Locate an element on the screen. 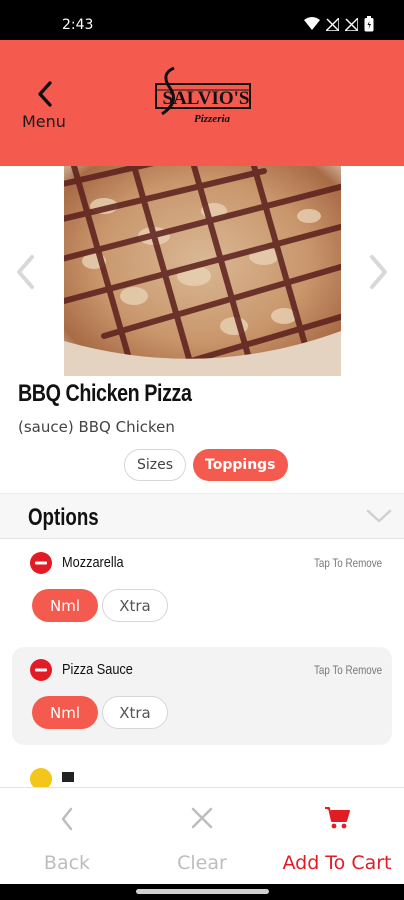  topping-name-partial is located at coordinates (68, 777).